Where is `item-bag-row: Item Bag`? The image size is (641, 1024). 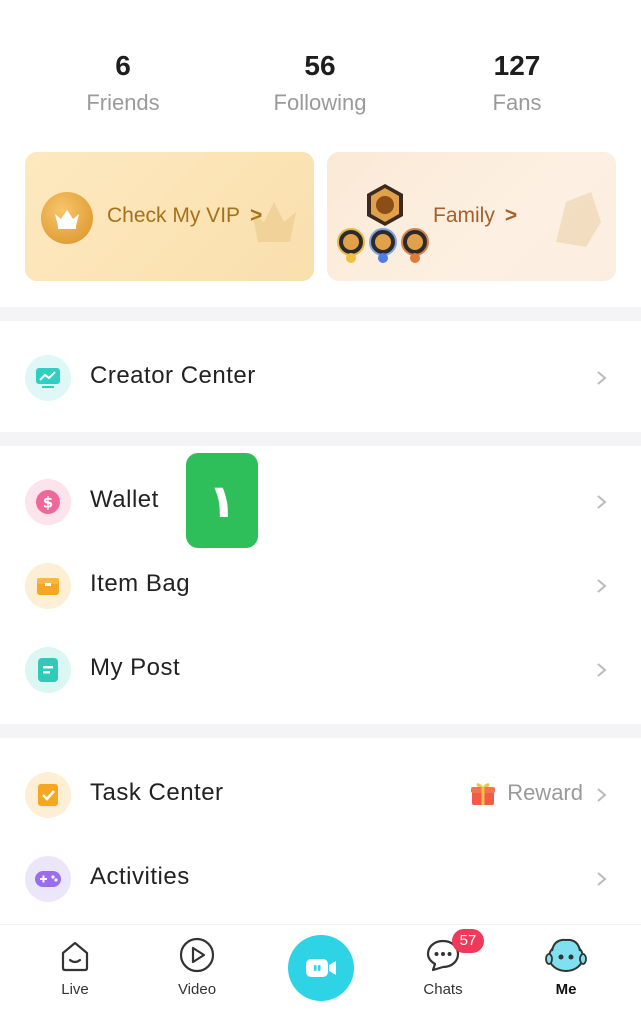 item-bag-row: Item Bag is located at coordinates (320, 586).